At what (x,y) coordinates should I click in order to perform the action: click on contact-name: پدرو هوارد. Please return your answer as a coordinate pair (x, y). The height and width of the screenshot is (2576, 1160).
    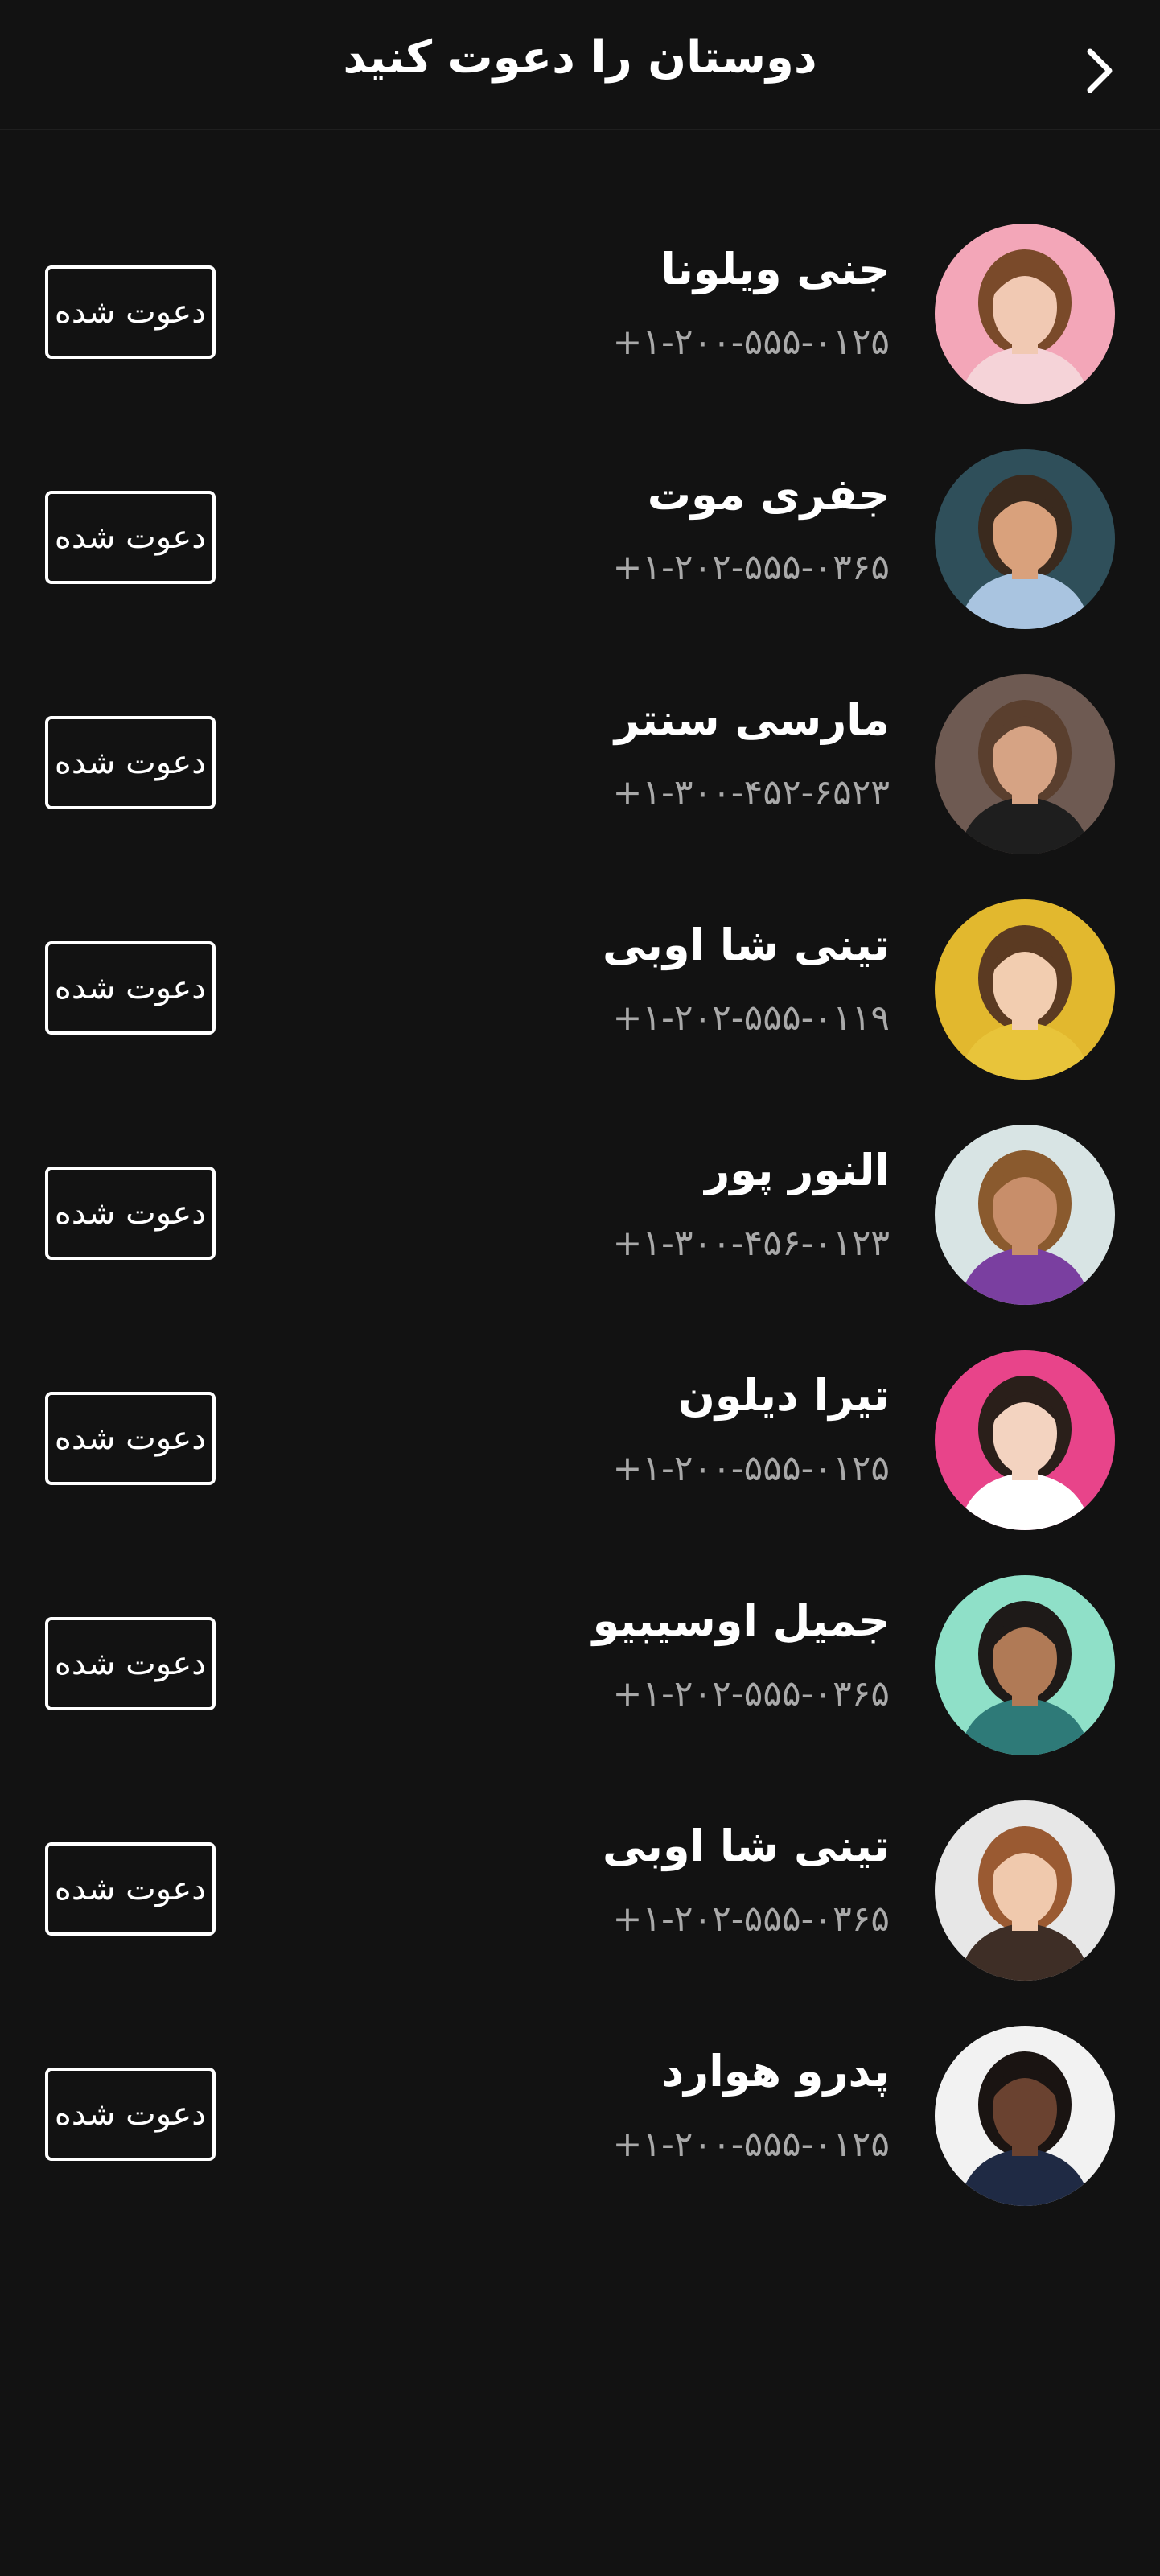
    Looking at the image, I should click on (775, 2071).